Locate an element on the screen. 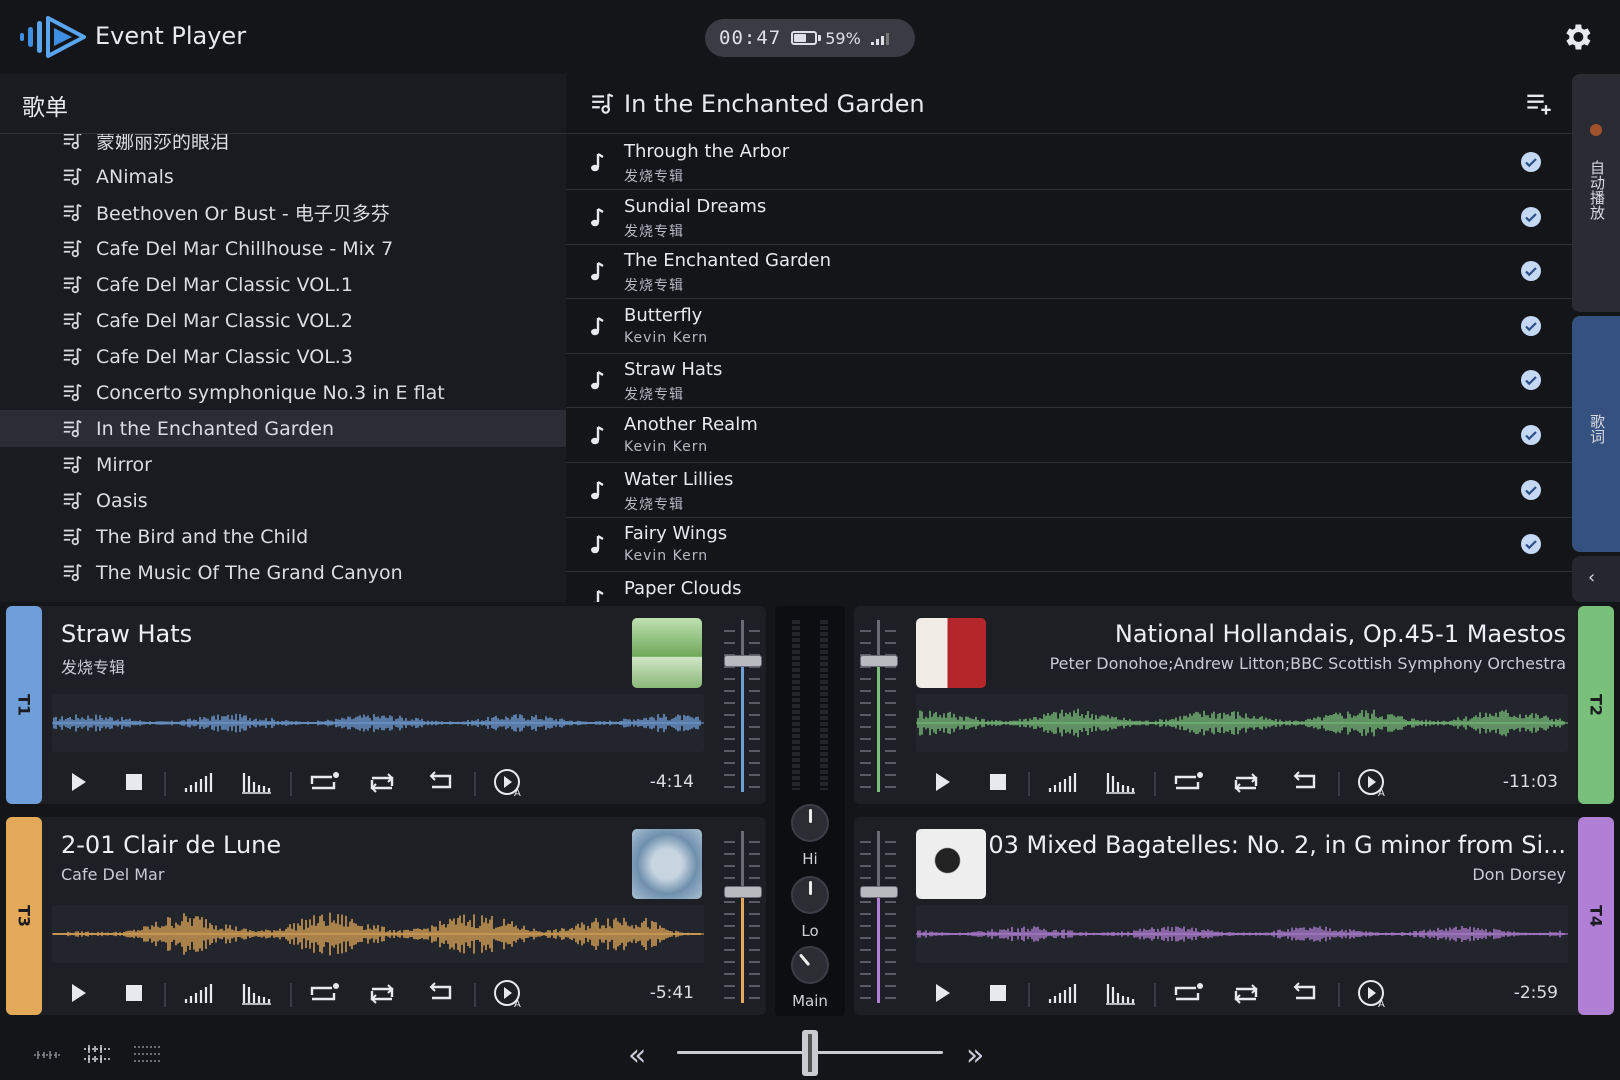 This screenshot has width=1620, height=1080. layout-4-icon is located at coordinates (147, 1054).